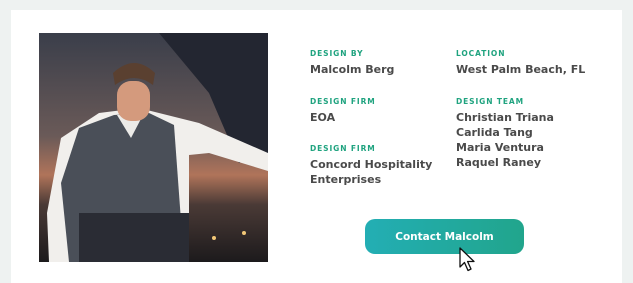 This screenshot has width=633, height=283. Describe the element at coordinates (343, 101) in the screenshot. I see `design-firm-1-label: DESIGN FIRM` at that location.